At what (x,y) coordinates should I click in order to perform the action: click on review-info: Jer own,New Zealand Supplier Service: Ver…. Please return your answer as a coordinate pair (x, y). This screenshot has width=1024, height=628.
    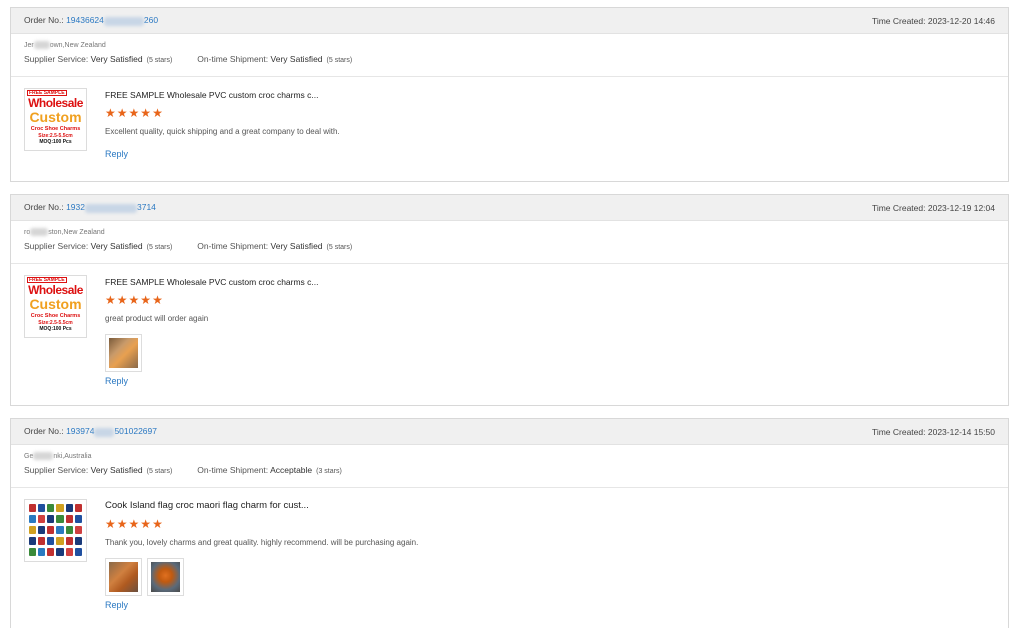
    Looking at the image, I should click on (509, 55).